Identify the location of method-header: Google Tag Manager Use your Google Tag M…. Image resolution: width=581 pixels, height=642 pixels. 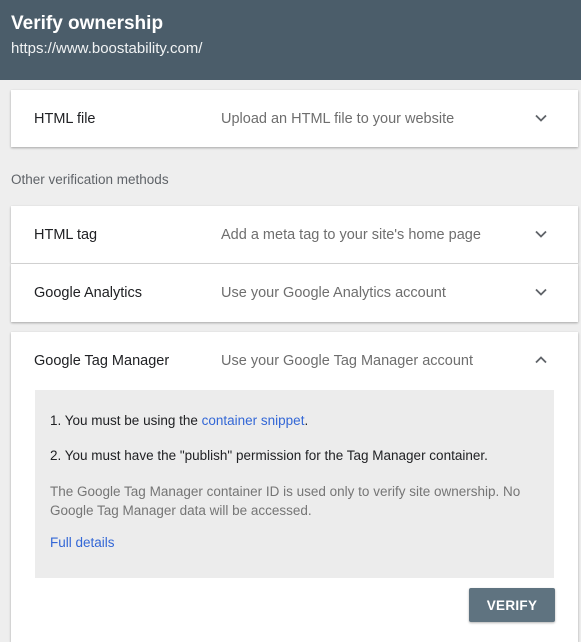
(294, 361).